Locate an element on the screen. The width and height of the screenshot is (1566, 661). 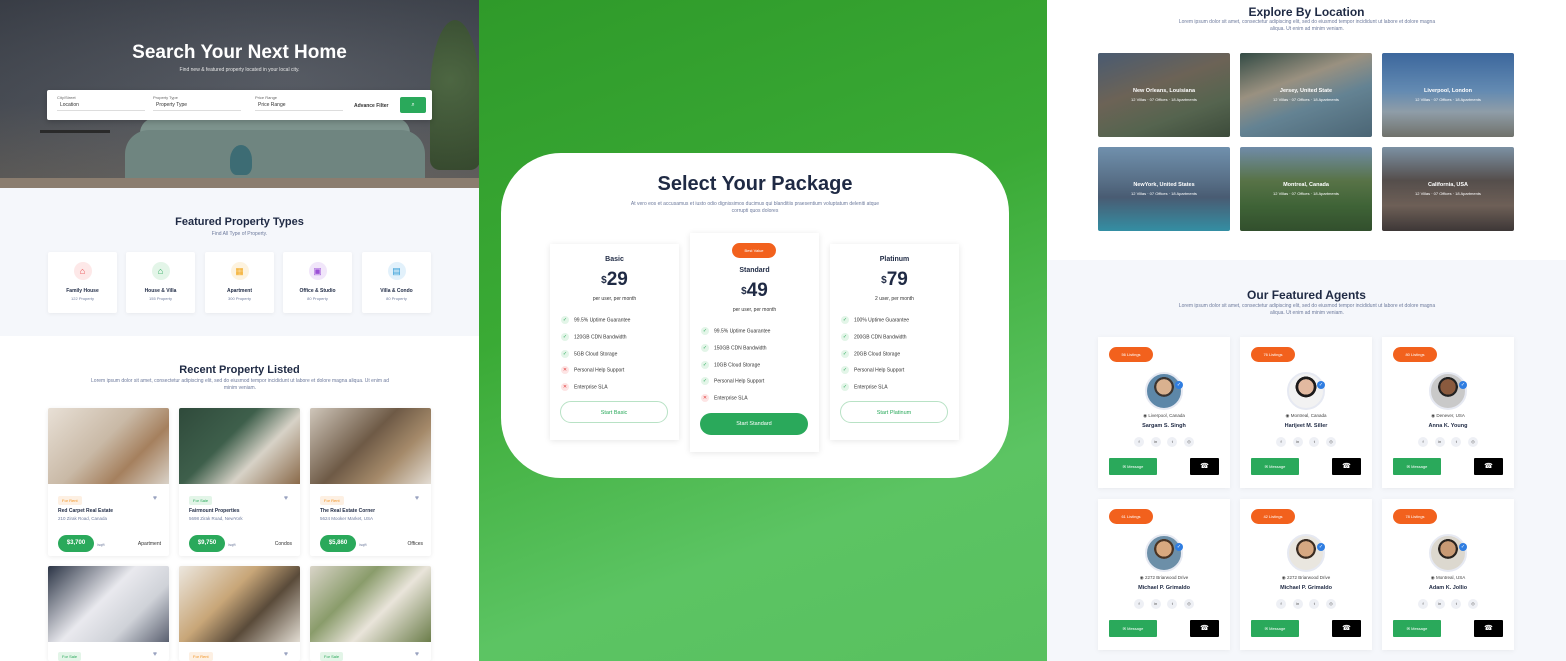
price-unit: /sqft is located at coordinates (232, 544).